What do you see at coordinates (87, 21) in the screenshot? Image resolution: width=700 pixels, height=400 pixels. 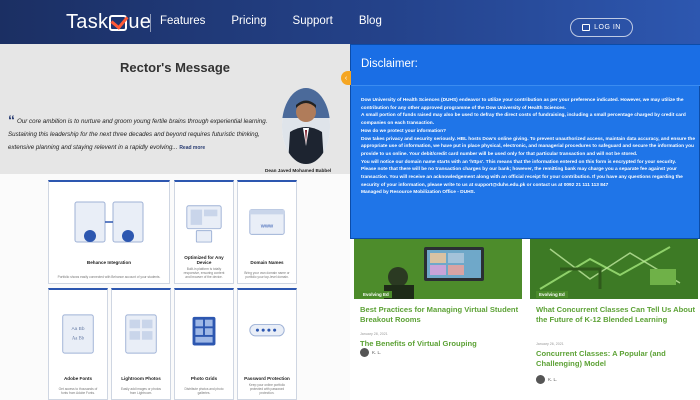 I see `logo-text-1: Task` at bounding box center [87, 21].